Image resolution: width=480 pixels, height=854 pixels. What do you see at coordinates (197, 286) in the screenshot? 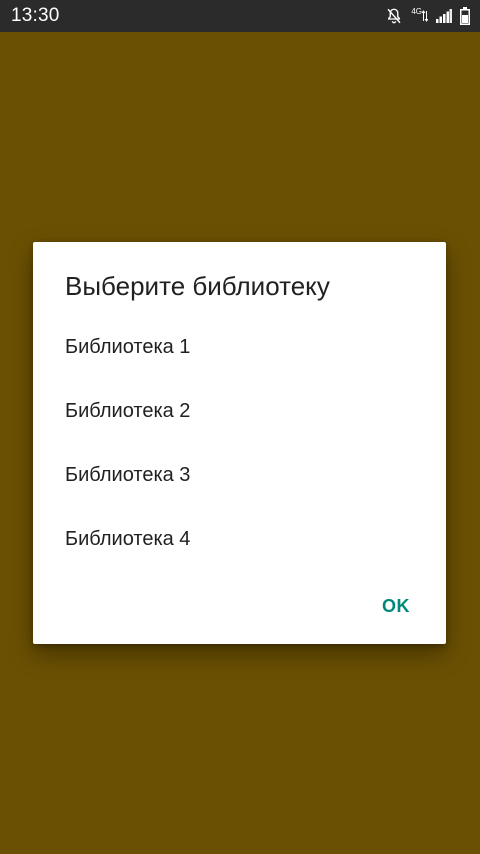
I see `dialog-title: Выберите библиотеку` at bounding box center [197, 286].